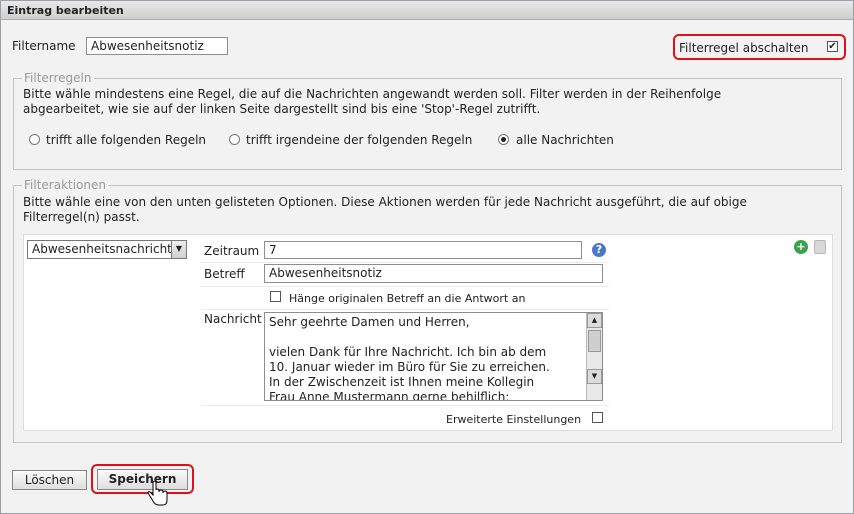  Describe the element at coordinates (433, 273) in the screenshot. I see `betreff-input: Abwesenheitsnotiz` at that location.